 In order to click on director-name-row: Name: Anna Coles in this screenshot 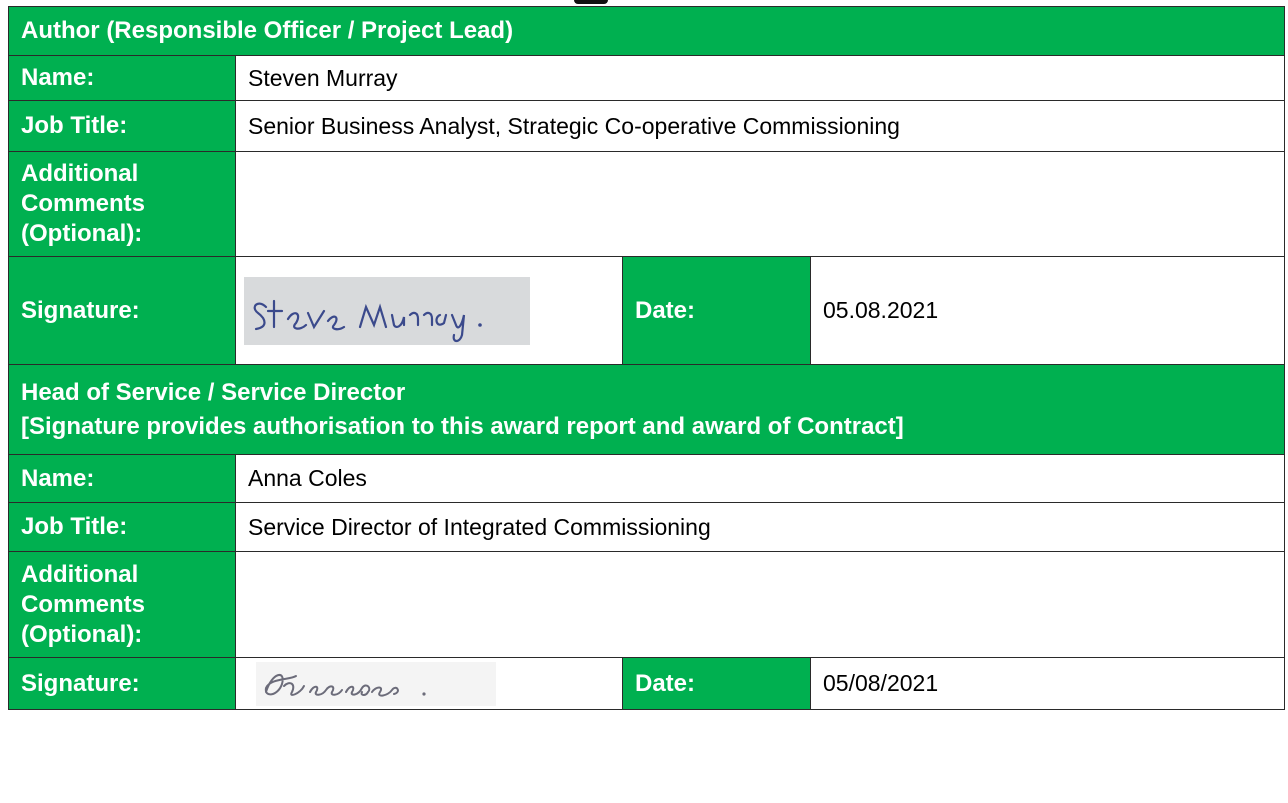, I will do `click(647, 478)`.